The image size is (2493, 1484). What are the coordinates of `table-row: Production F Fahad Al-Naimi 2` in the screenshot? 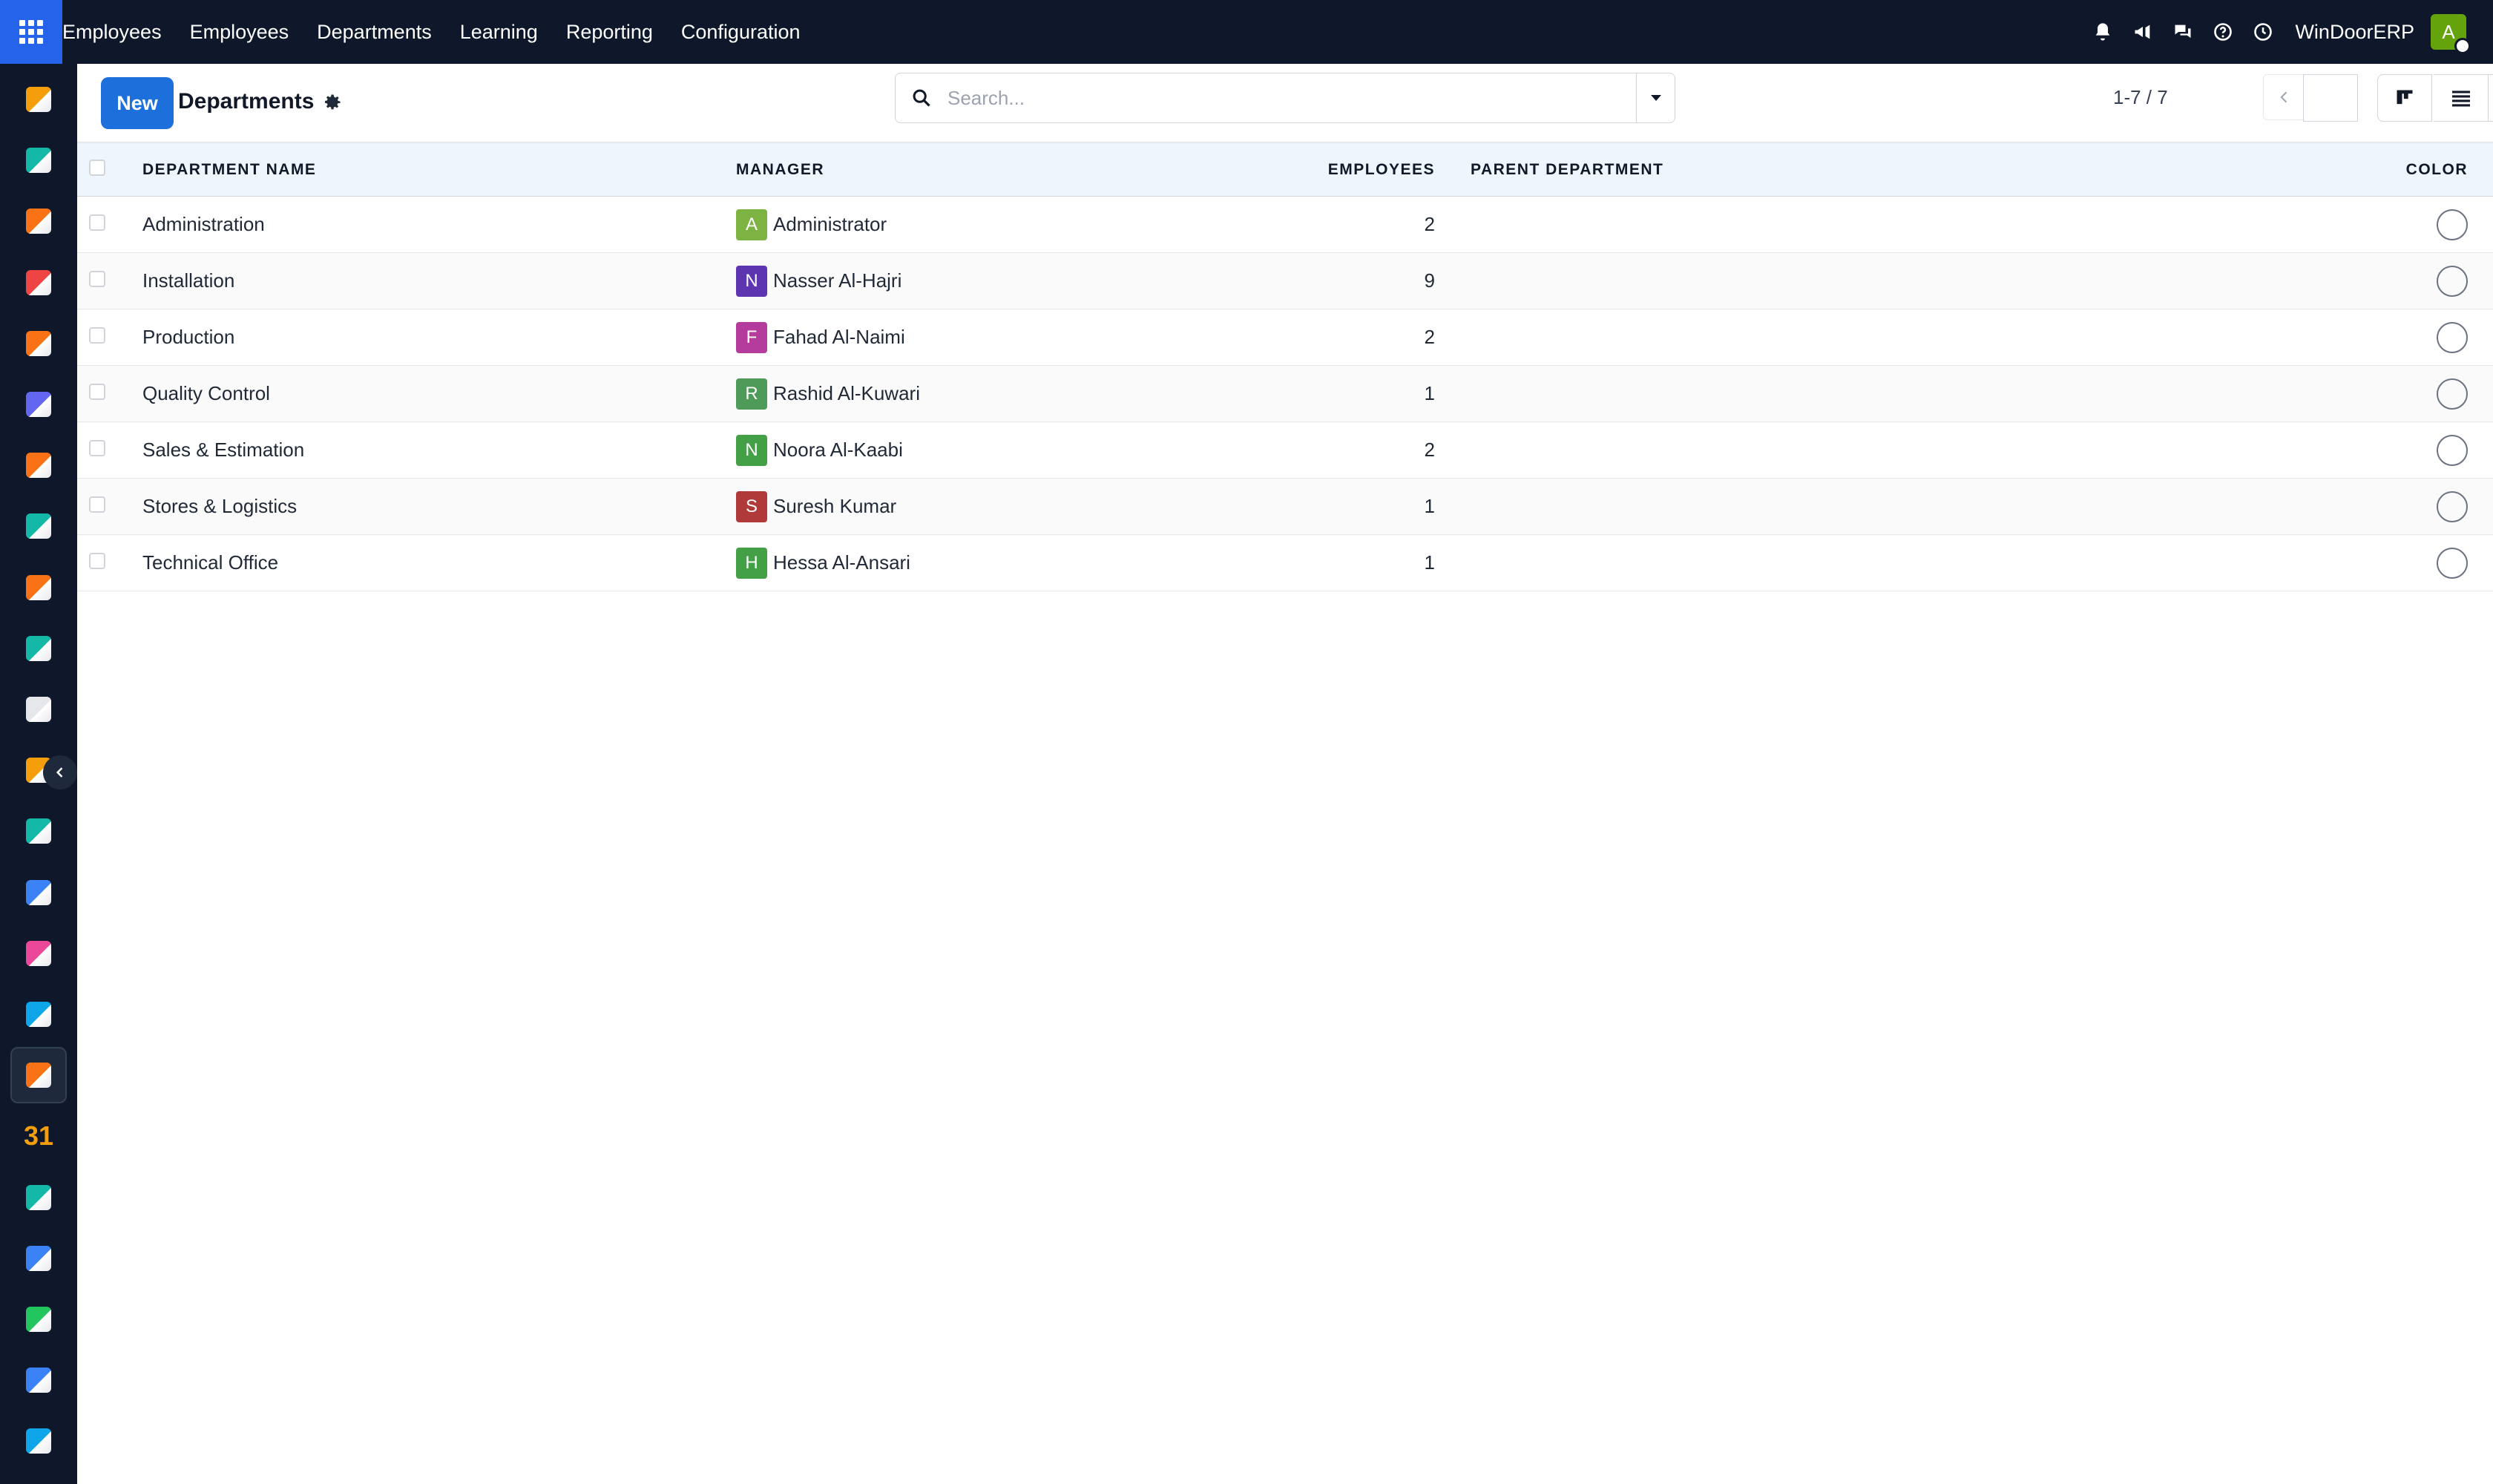 It's located at (1285, 337).